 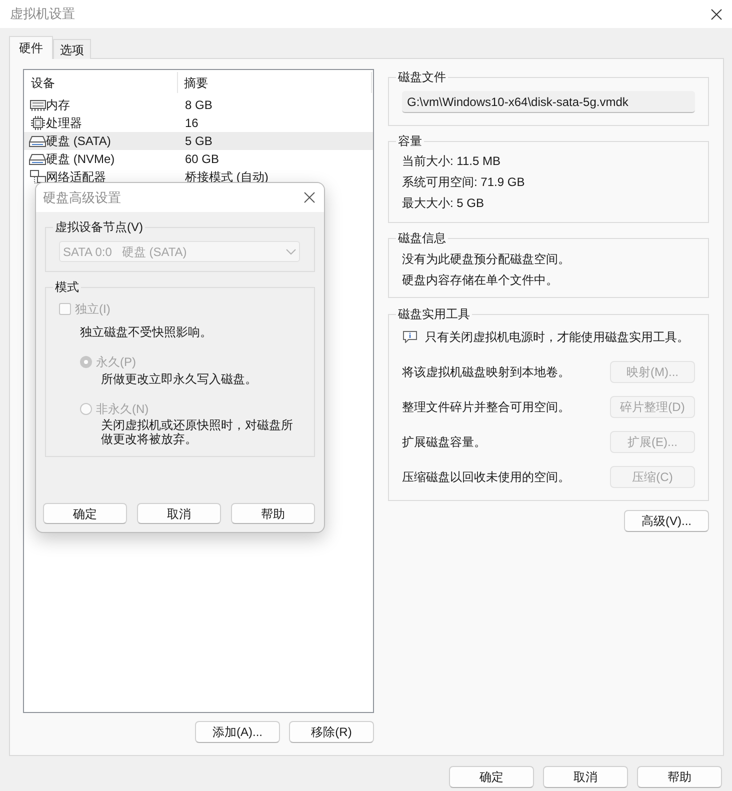 What do you see at coordinates (486, 372) in the screenshot?
I see `utility-description: 将该虚拟机磁盘映射到本地卷。` at bounding box center [486, 372].